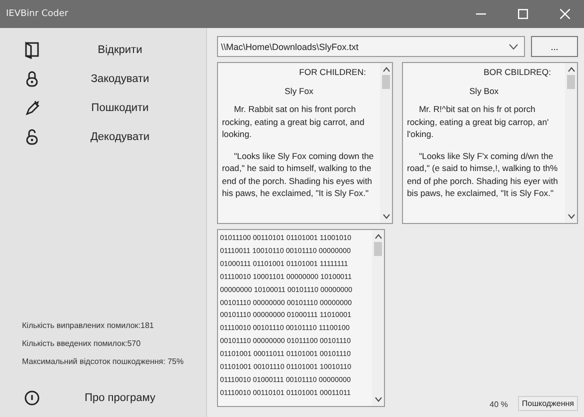 This screenshot has width=584, height=417. I want to click on open-padlock-icon, so click(32, 137).